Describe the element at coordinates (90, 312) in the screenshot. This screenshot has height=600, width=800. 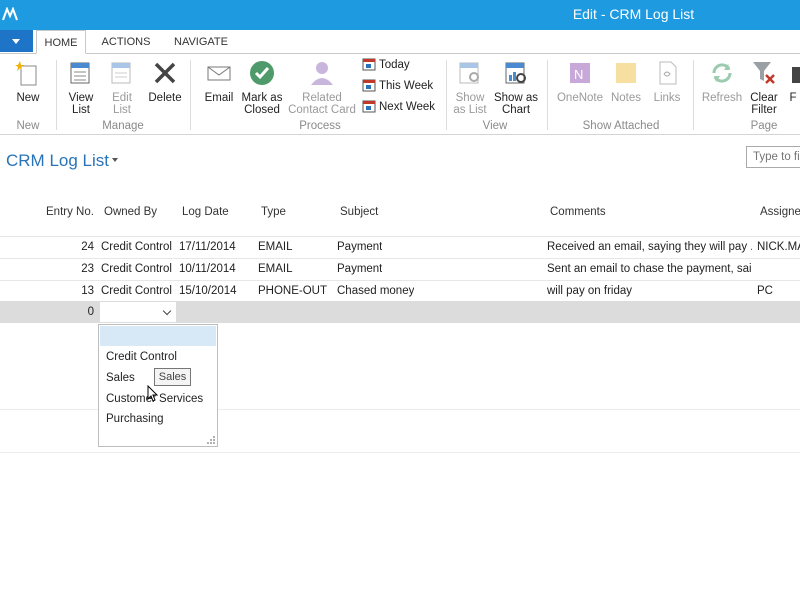
I see `cell-entry-no: 0` at that location.